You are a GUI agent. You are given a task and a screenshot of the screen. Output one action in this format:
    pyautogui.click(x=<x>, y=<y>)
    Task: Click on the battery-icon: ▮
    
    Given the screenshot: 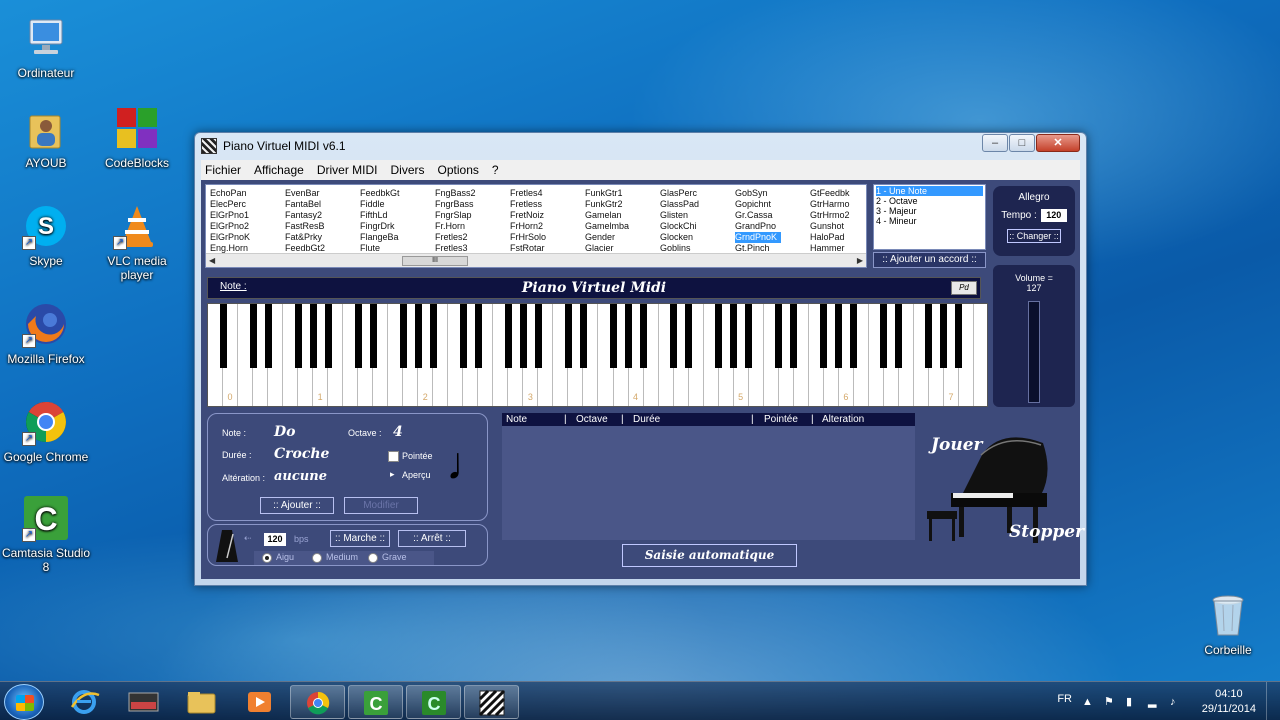 What is the action you would take?
    pyautogui.click(x=1132, y=702)
    